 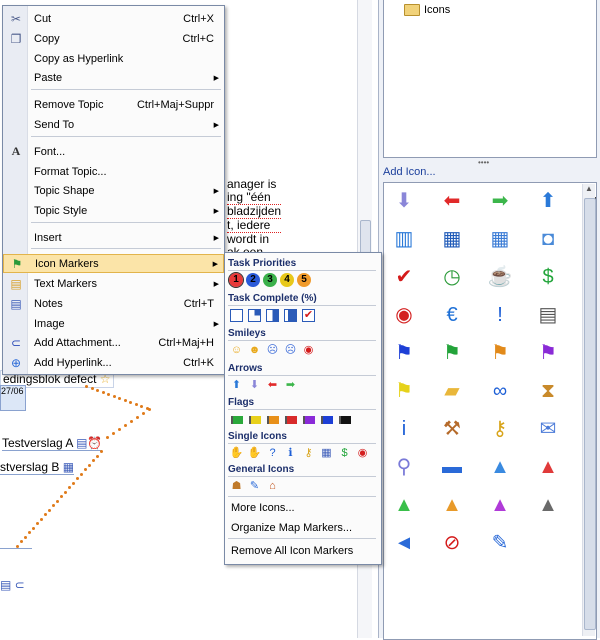 I want to click on flag-orange-icon: ⚑, so click(x=500, y=353).